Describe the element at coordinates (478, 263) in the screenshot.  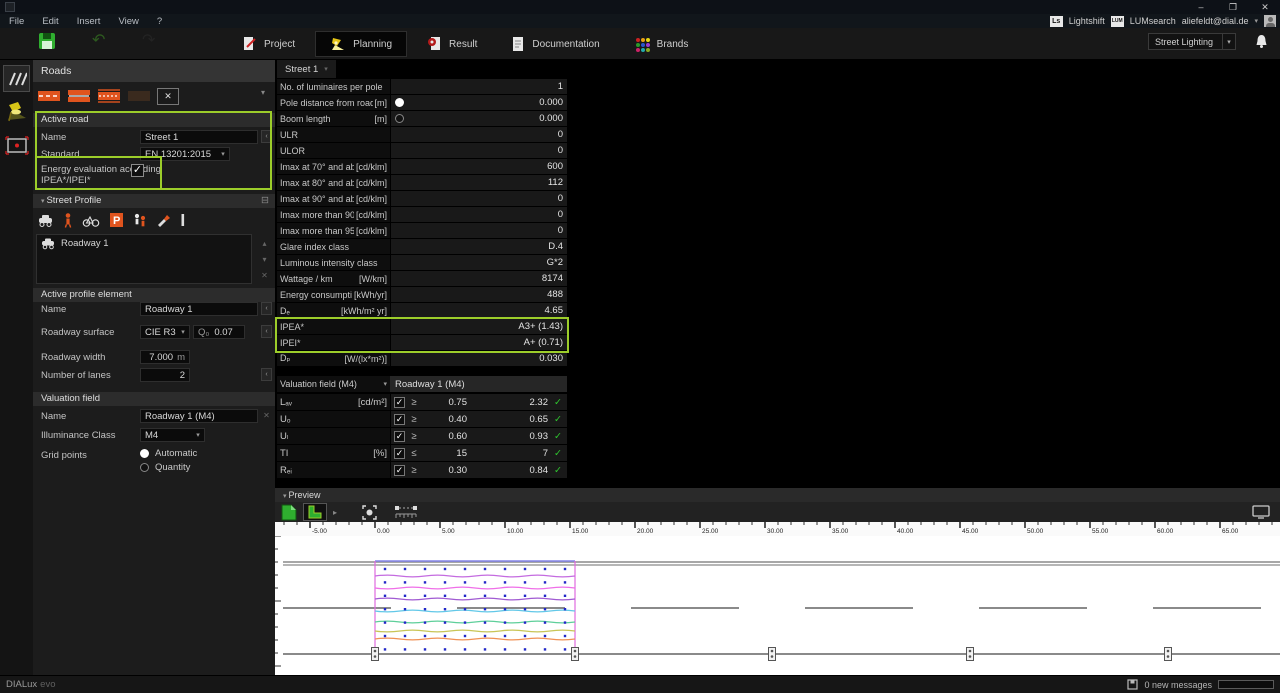
I see `param-value: G*2` at that location.